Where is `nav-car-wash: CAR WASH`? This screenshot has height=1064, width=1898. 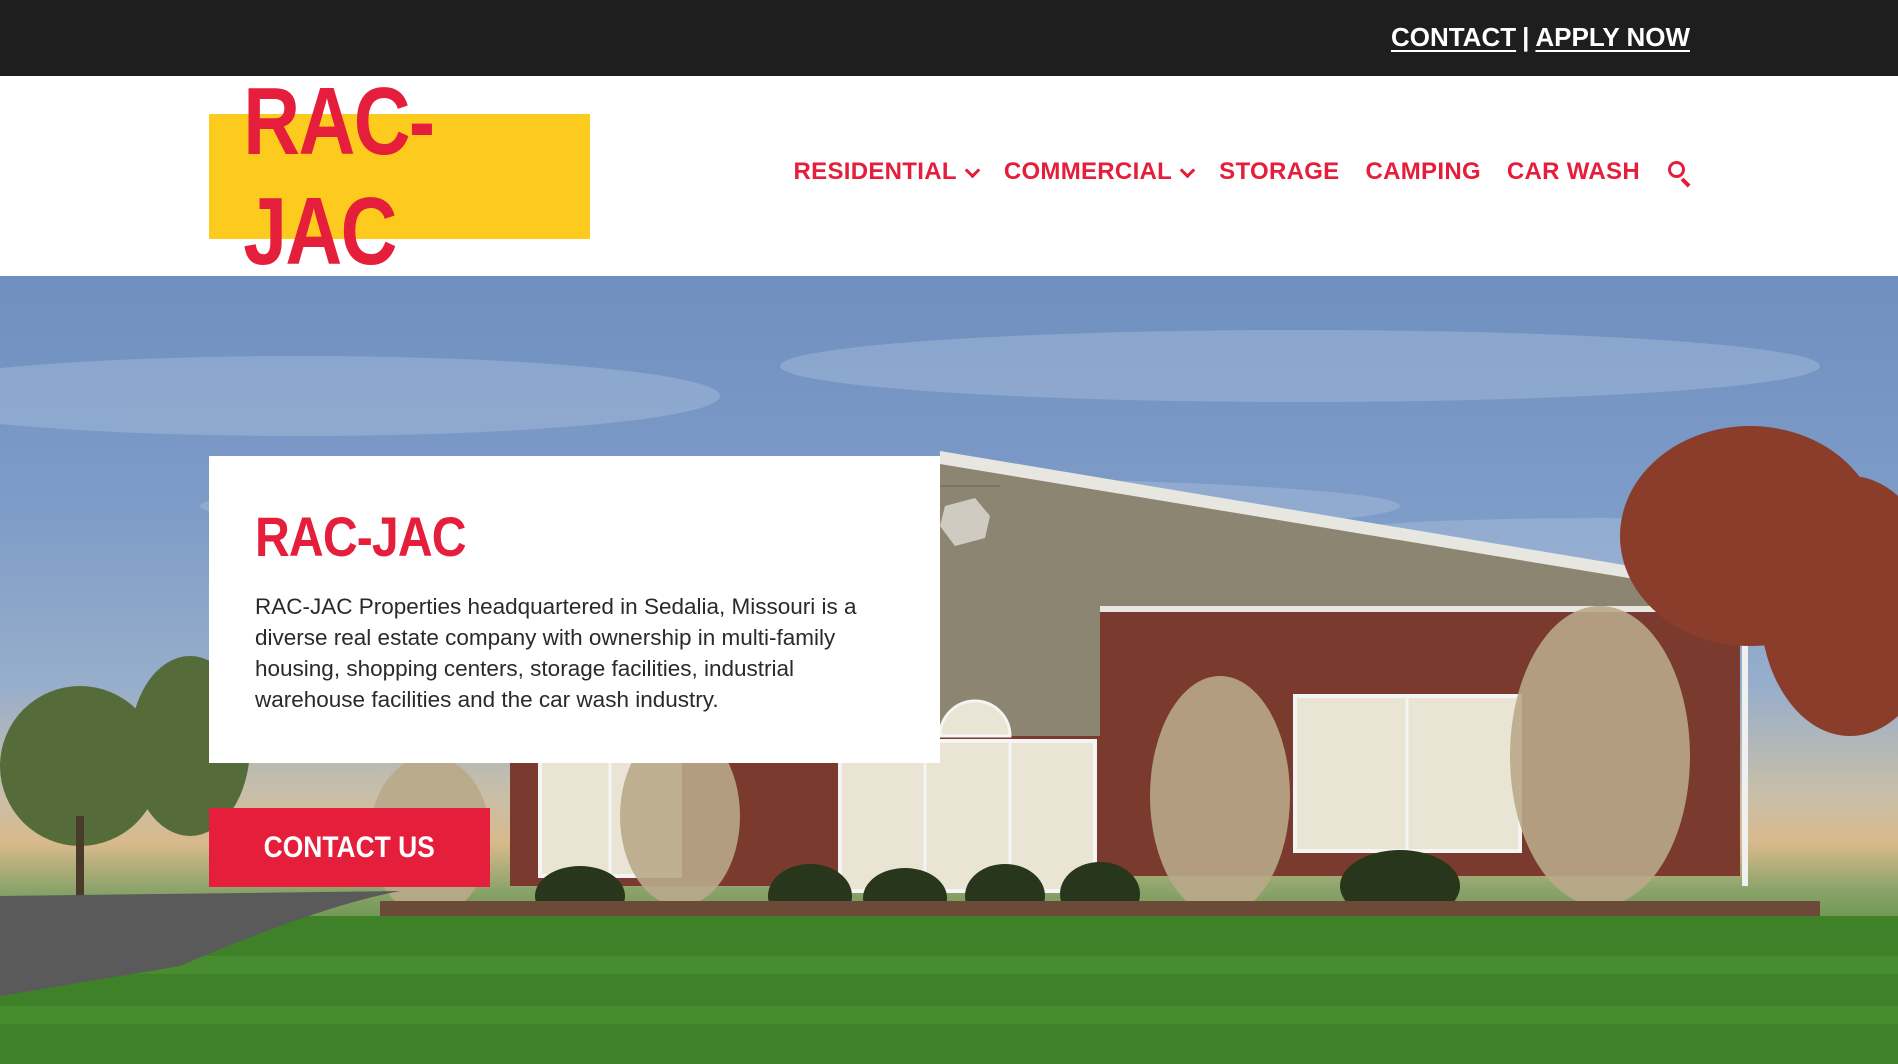 nav-car-wash: CAR WASH is located at coordinates (1573, 172).